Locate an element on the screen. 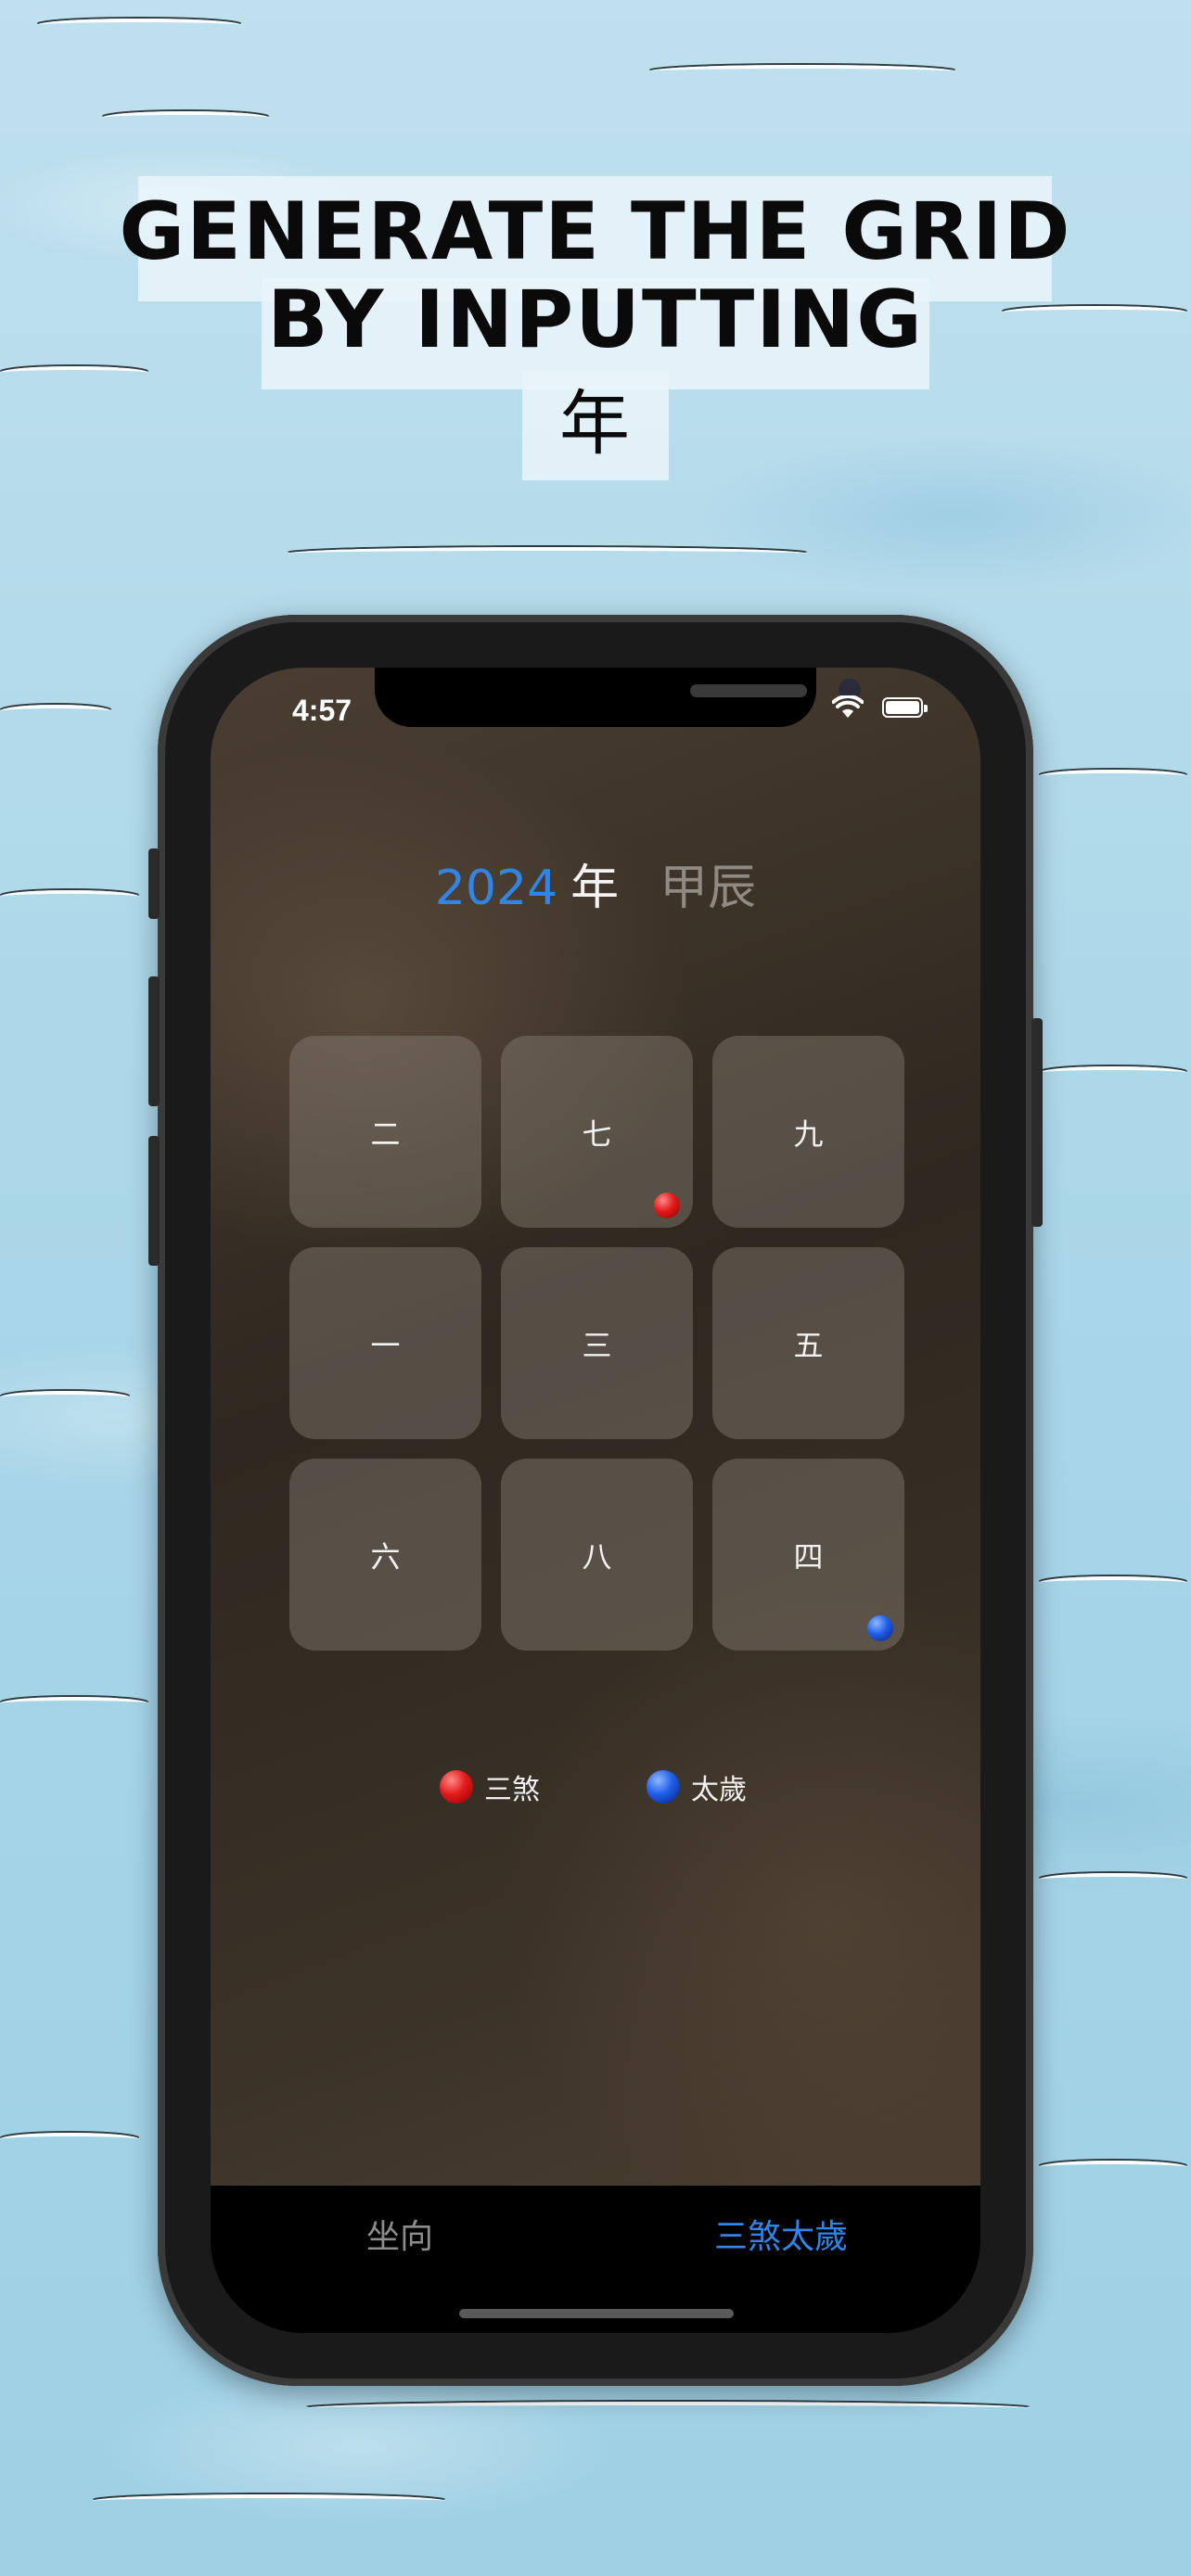  volume-up-button is located at coordinates (154, 1041).